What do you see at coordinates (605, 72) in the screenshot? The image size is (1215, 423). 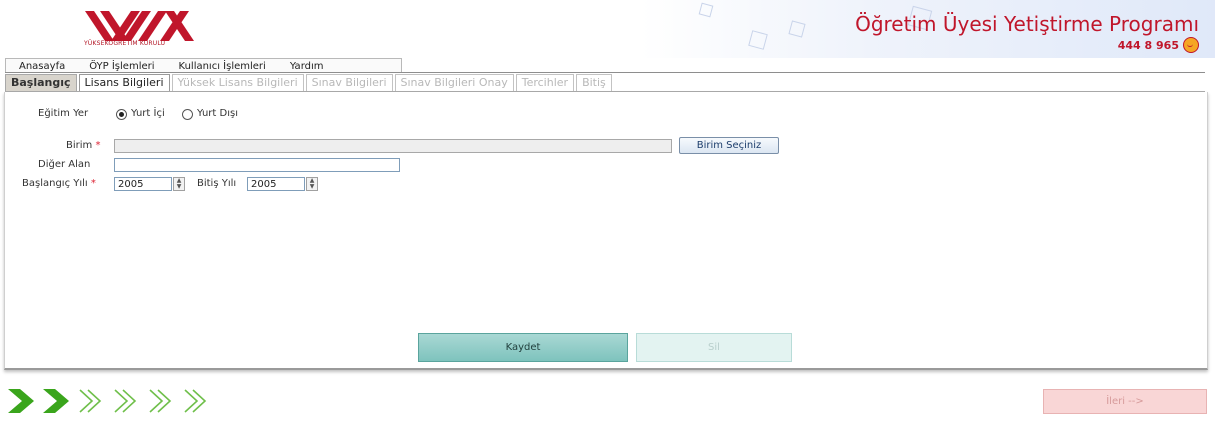 I see `menu-divider` at bounding box center [605, 72].